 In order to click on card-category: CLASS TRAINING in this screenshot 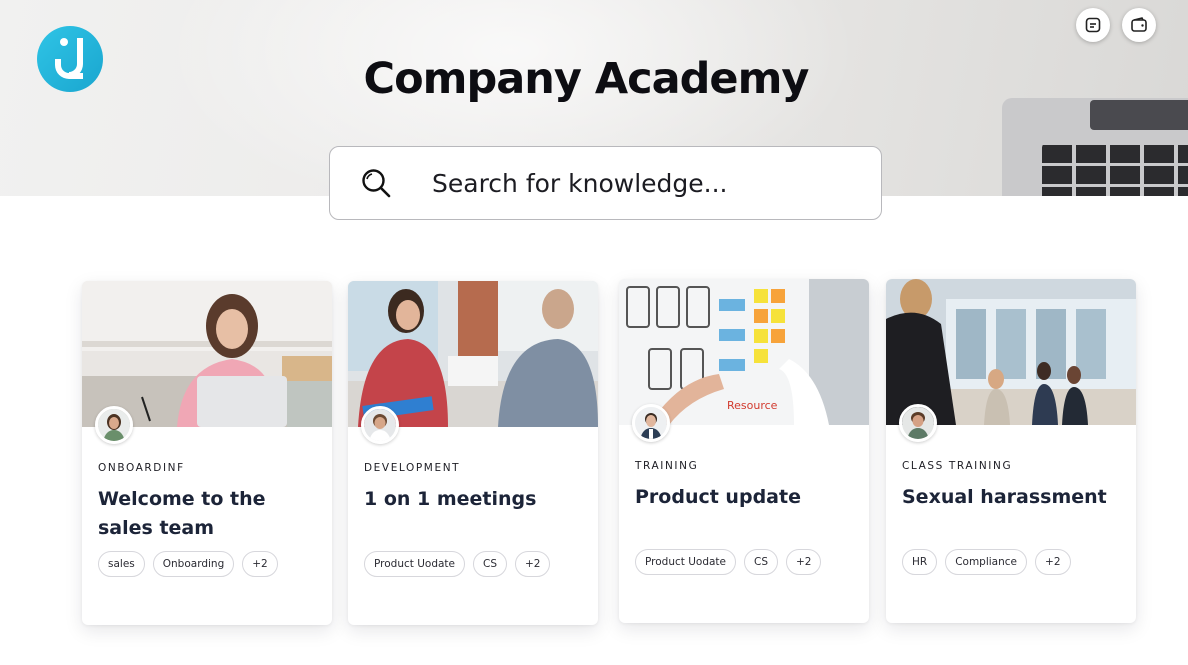, I will do `click(957, 466)`.